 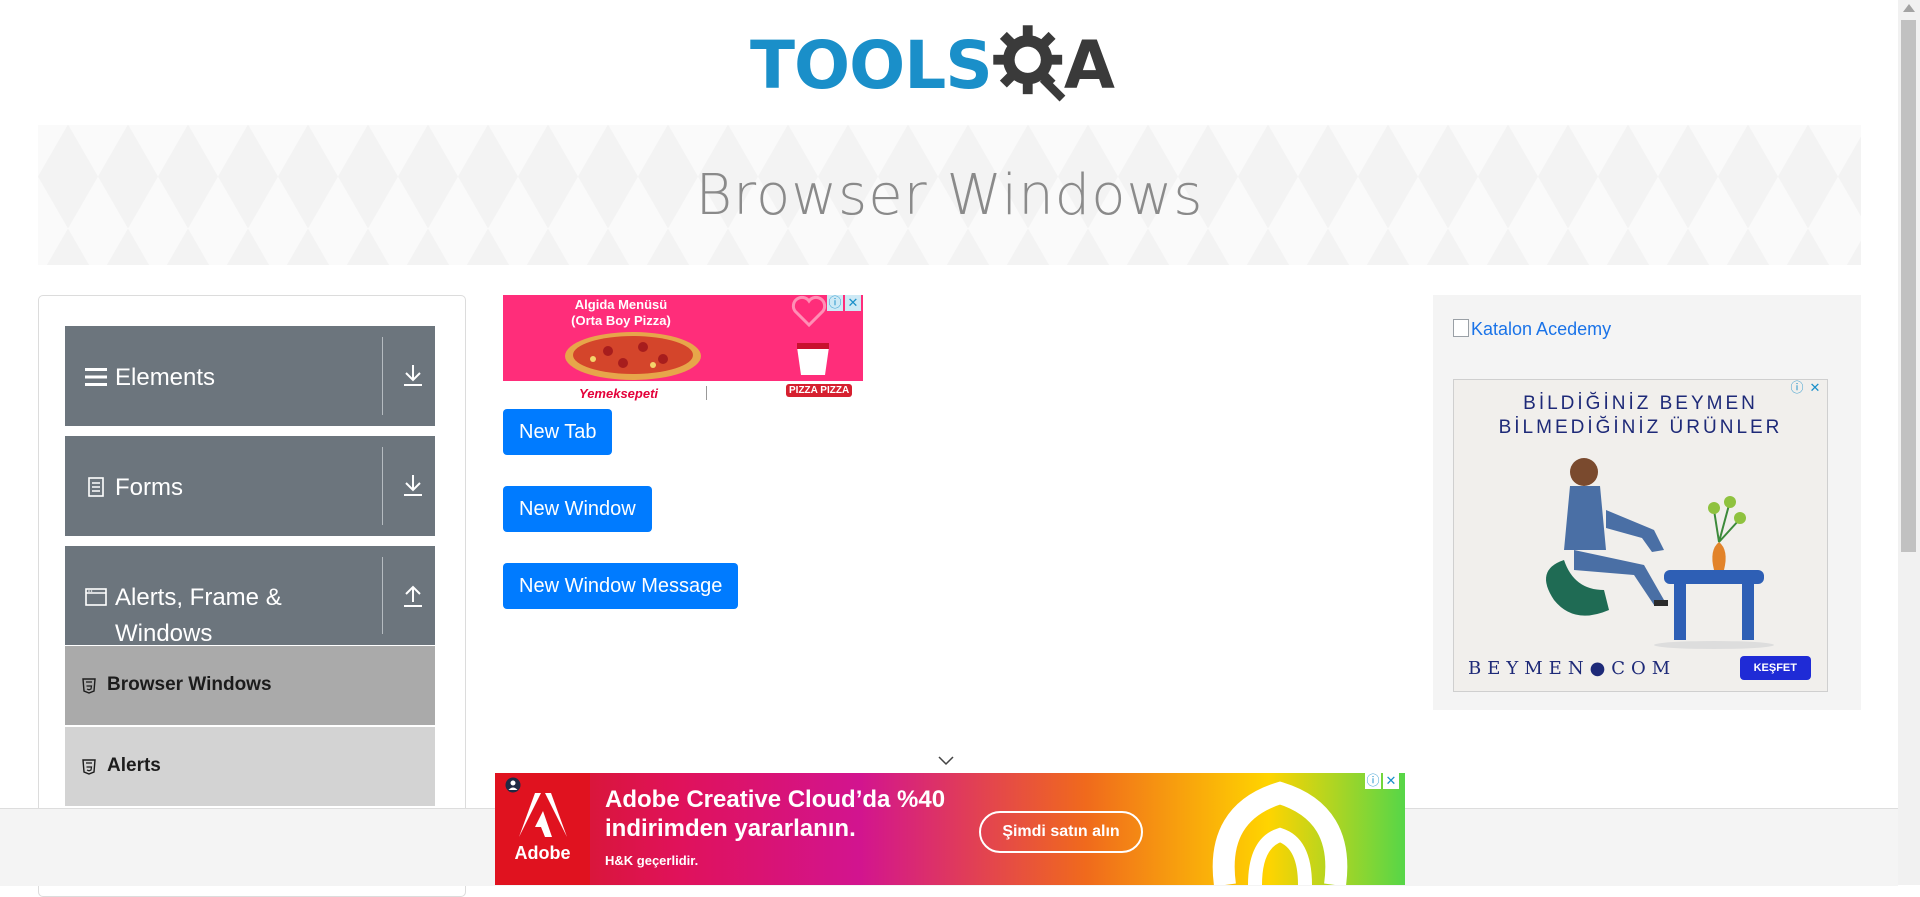 What do you see at coordinates (543, 815) in the screenshot?
I see `adobe-a-icon` at bounding box center [543, 815].